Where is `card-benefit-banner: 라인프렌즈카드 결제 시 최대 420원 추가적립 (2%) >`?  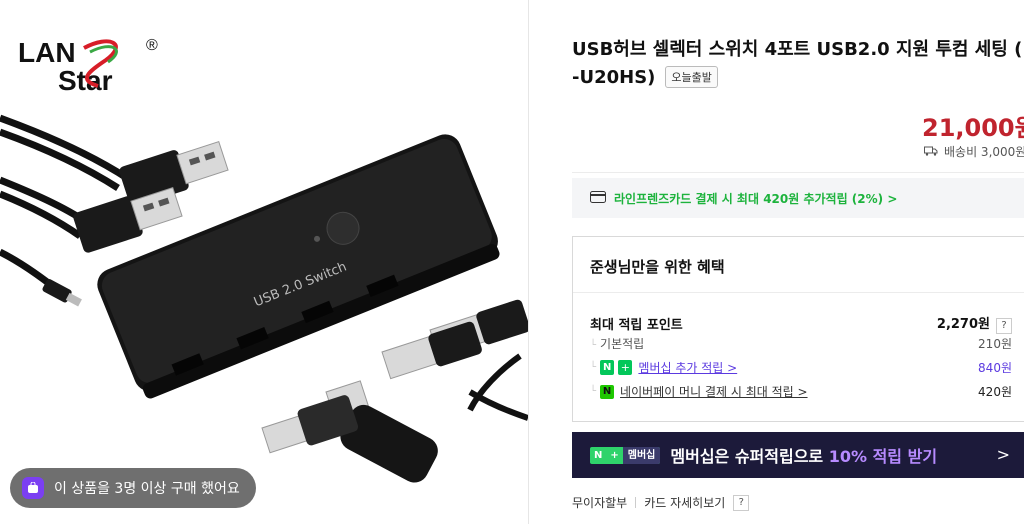 card-benefit-banner: 라인프렌즈카드 결제 시 최대 420원 추가적립 (2%) > is located at coordinates (798, 198).